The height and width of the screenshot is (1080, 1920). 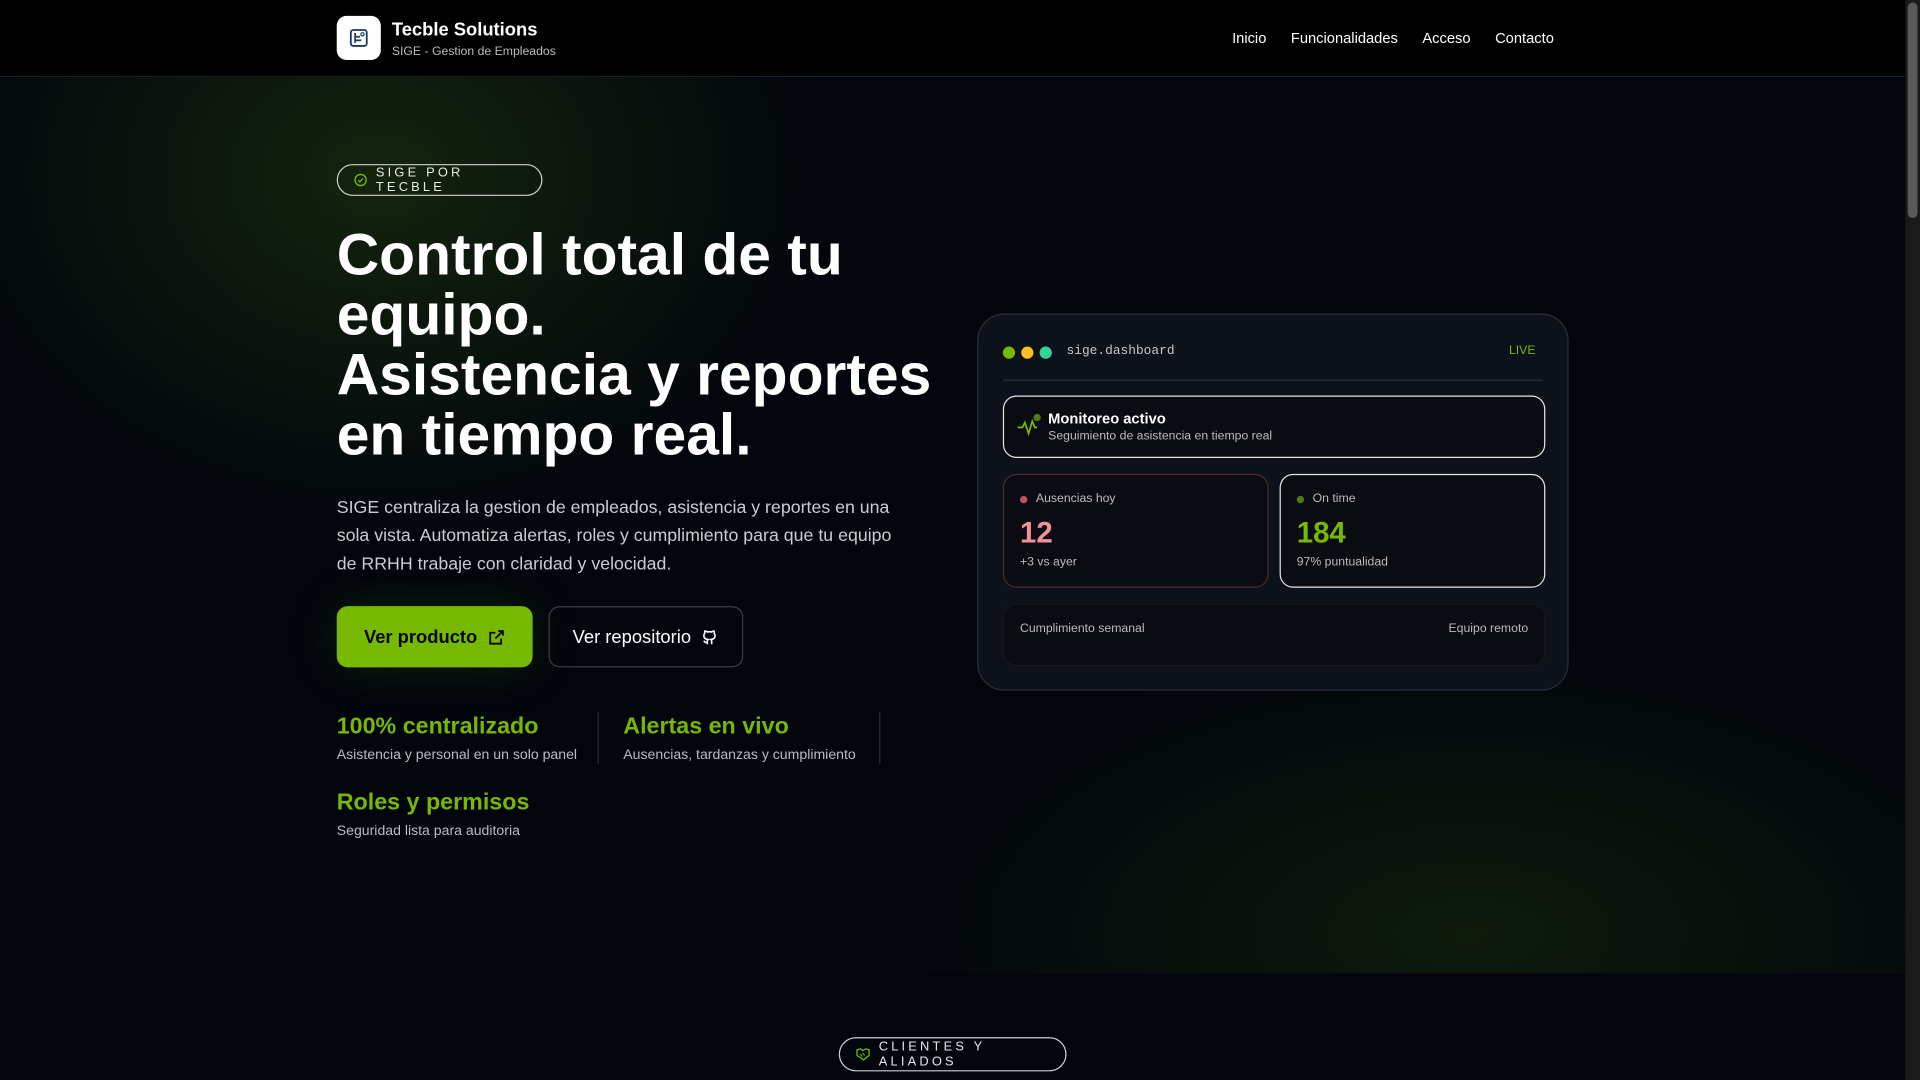 What do you see at coordinates (419, 180) in the screenshot?
I see `hero-badge-label: SIGE POR TECBLE` at bounding box center [419, 180].